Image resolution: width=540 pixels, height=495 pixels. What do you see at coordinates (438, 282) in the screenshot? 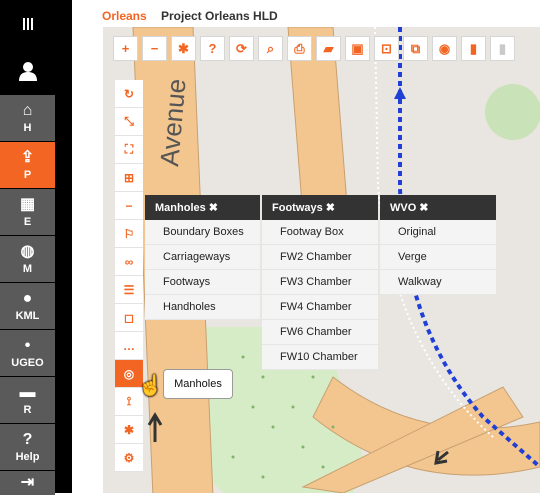
I see `menu-item: Walkway` at bounding box center [438, 282].